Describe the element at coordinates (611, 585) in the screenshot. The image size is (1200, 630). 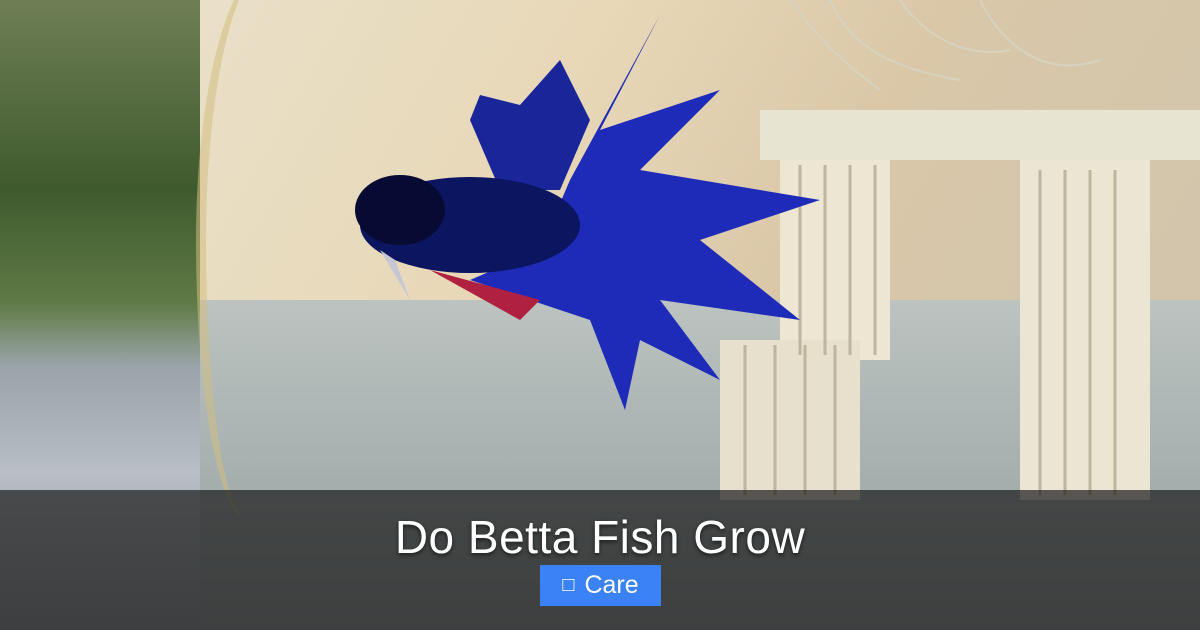
I see `category-label: Care` at that location.